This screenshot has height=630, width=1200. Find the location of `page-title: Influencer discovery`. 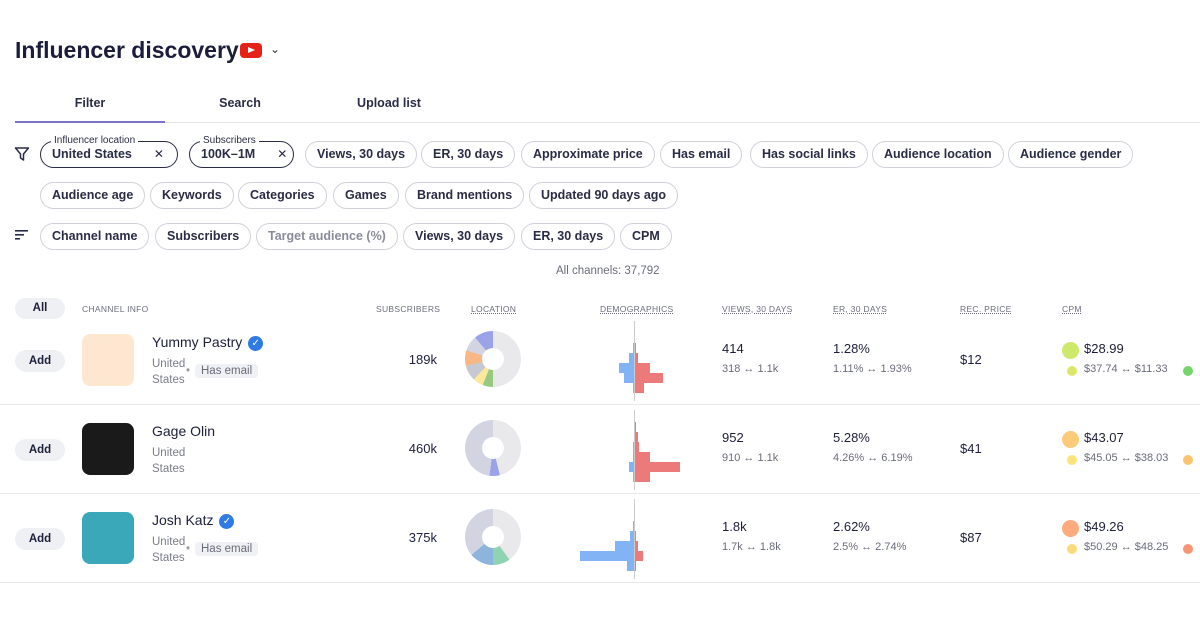

page-title: Influencer discovery is located at coordinates (127, 50).